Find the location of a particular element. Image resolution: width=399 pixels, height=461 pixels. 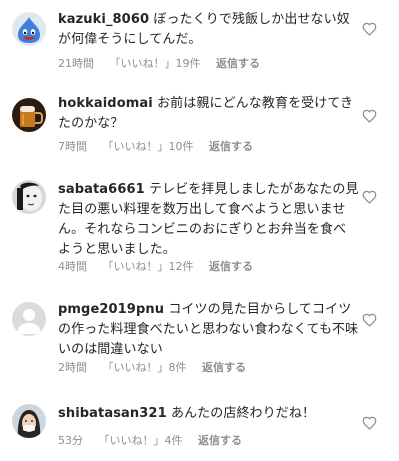

comment-meta: 53分 「いいね！」4件 返信する is located at coordinates (156, 440).